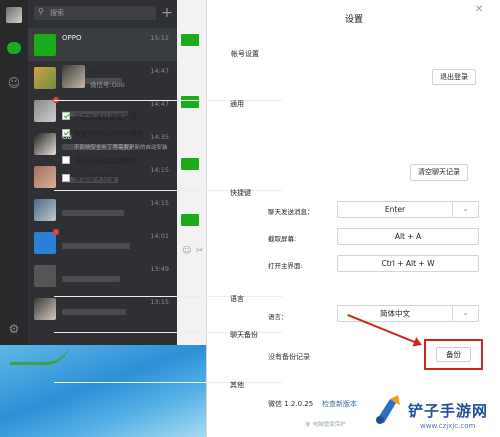 This screenshot has width=500, height=437. I want to click on section-other: 其他, so click(237, 385).